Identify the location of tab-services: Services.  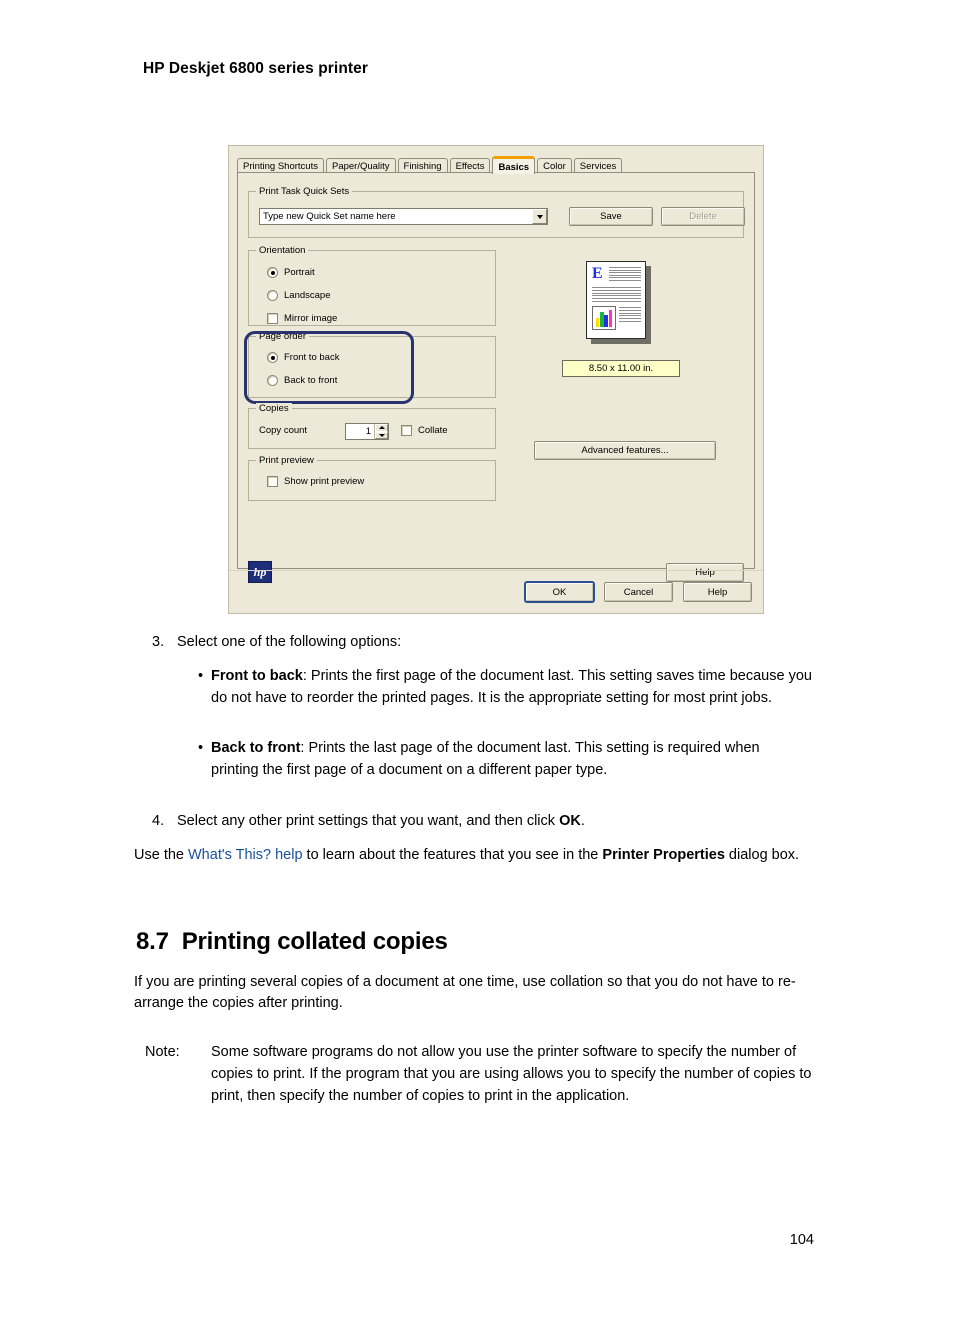
(598, 165).